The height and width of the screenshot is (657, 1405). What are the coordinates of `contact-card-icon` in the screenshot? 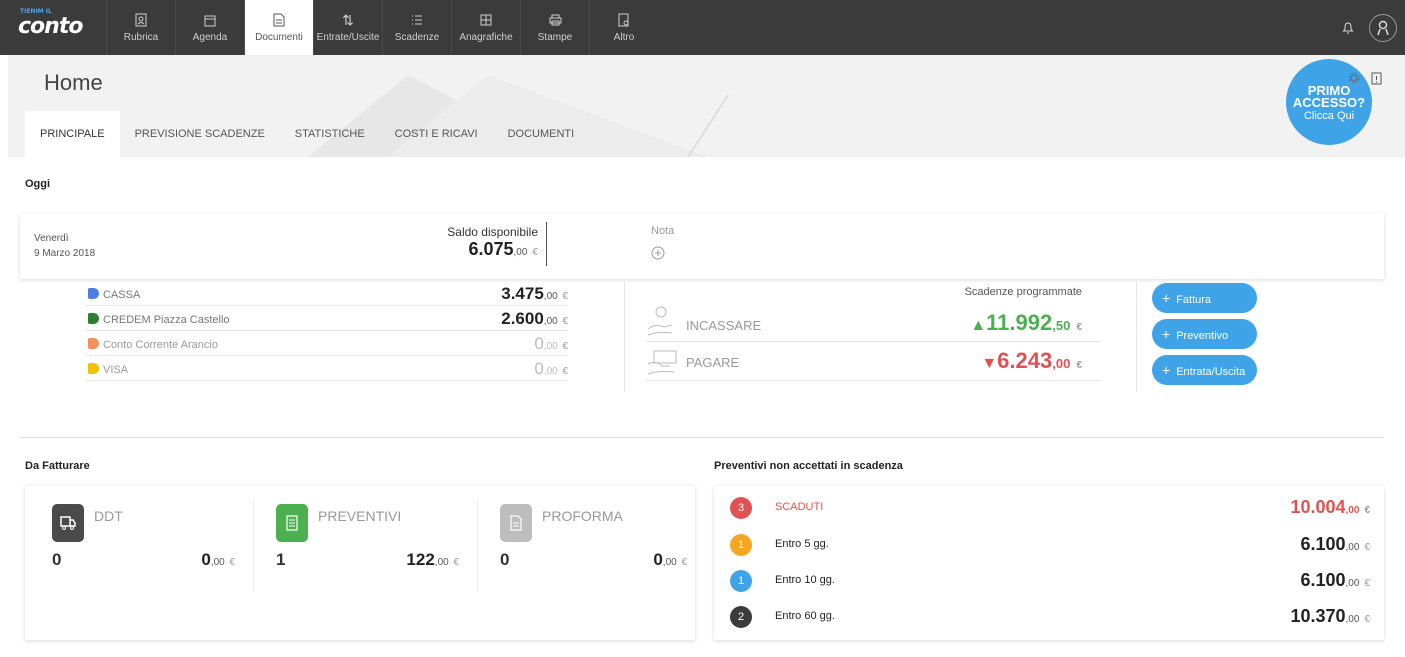 It's located at (141, 20).